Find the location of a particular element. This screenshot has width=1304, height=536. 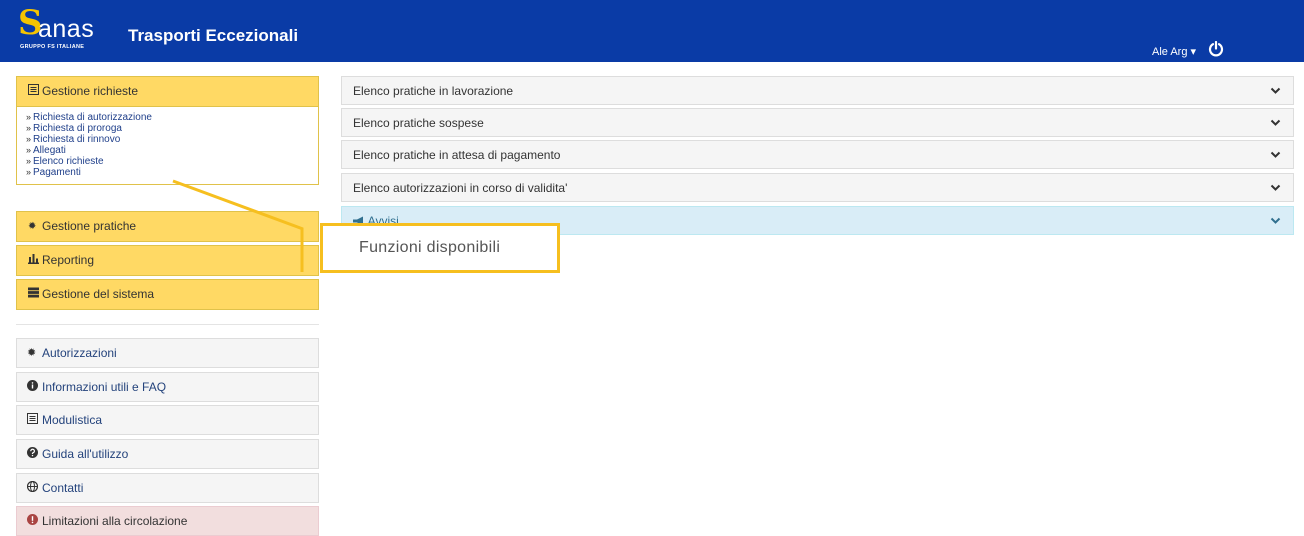

callout-funzioni-disponibili: Funzioni disponibili is located at coordinates (440, 248).